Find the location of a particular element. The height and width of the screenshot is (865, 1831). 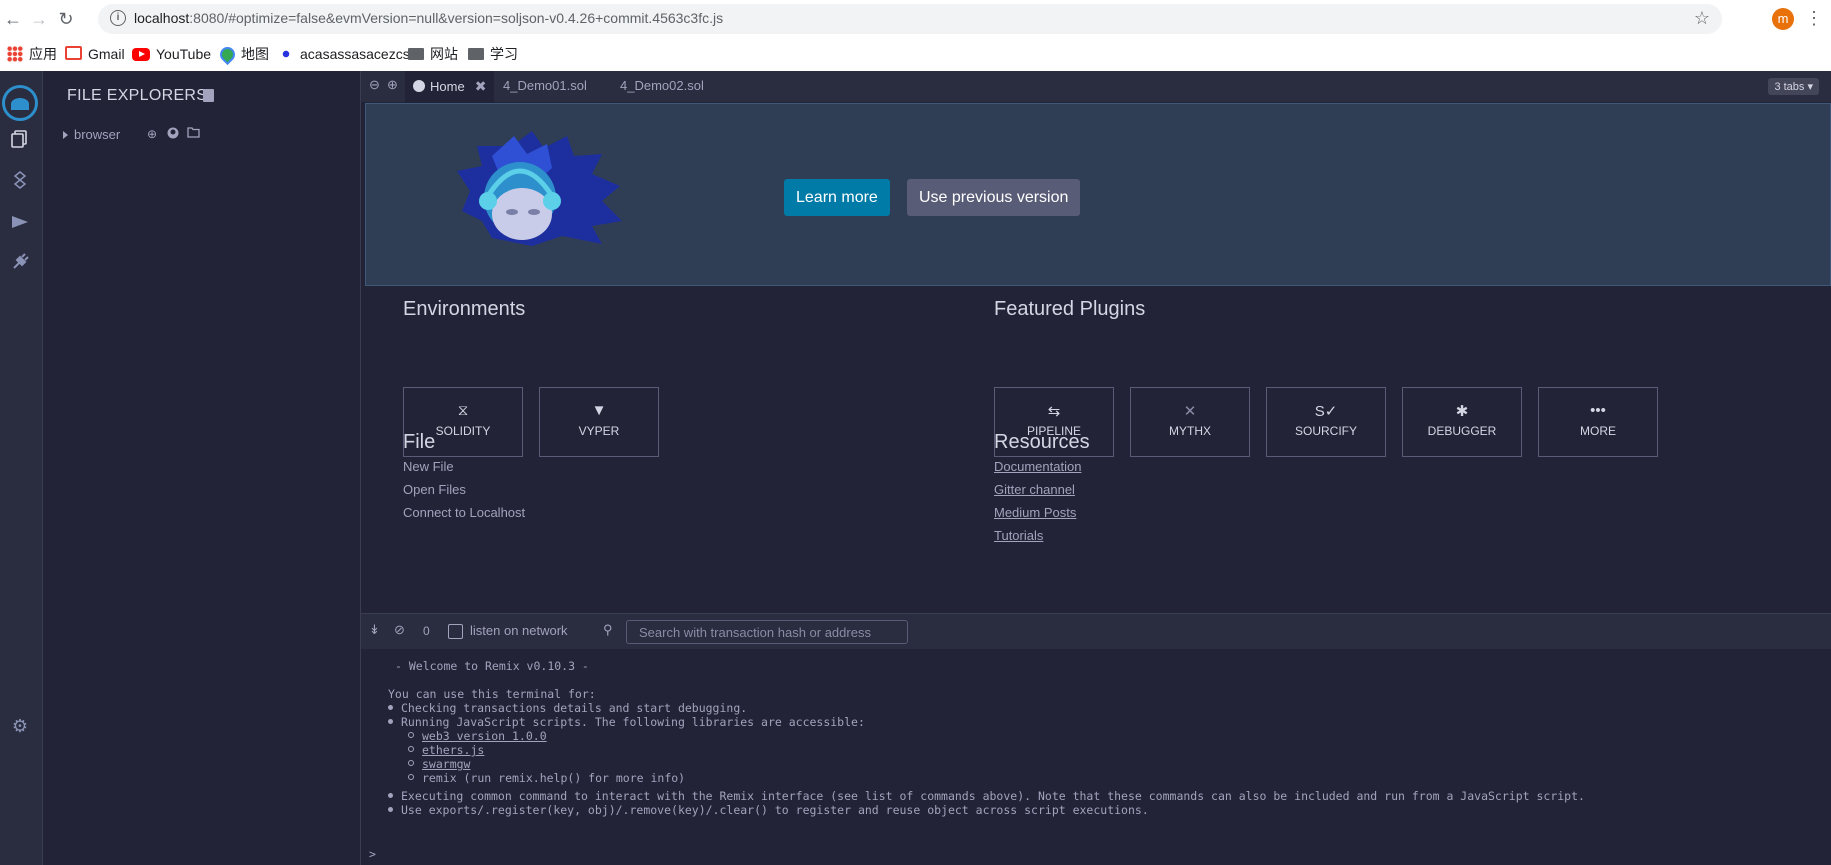

bookmark-folder-study: 学习 is located at coordinates (493, 54).